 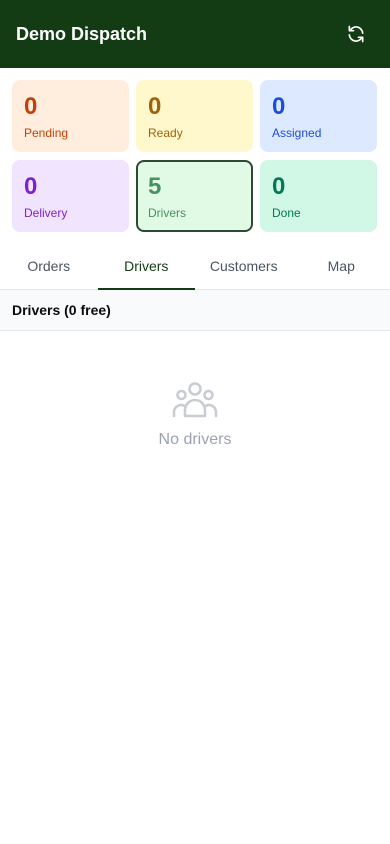 What do you see at coordinates (61, 310) in the screenshot?
I see `section-title: Drivers (0 free)` at bounding box center [61, 310].